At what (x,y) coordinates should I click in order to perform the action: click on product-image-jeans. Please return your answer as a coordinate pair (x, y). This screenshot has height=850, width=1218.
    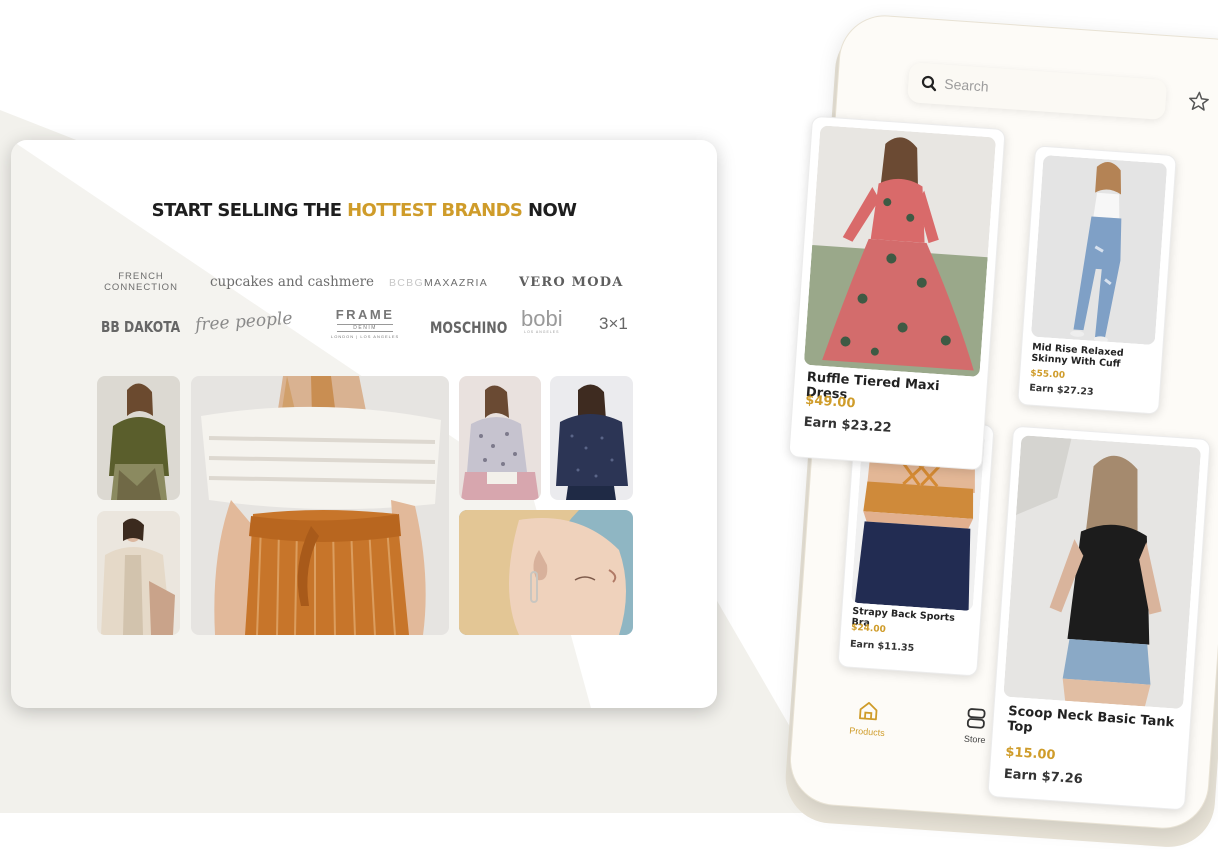
    Looking at the image, I should click on (1099, 250).